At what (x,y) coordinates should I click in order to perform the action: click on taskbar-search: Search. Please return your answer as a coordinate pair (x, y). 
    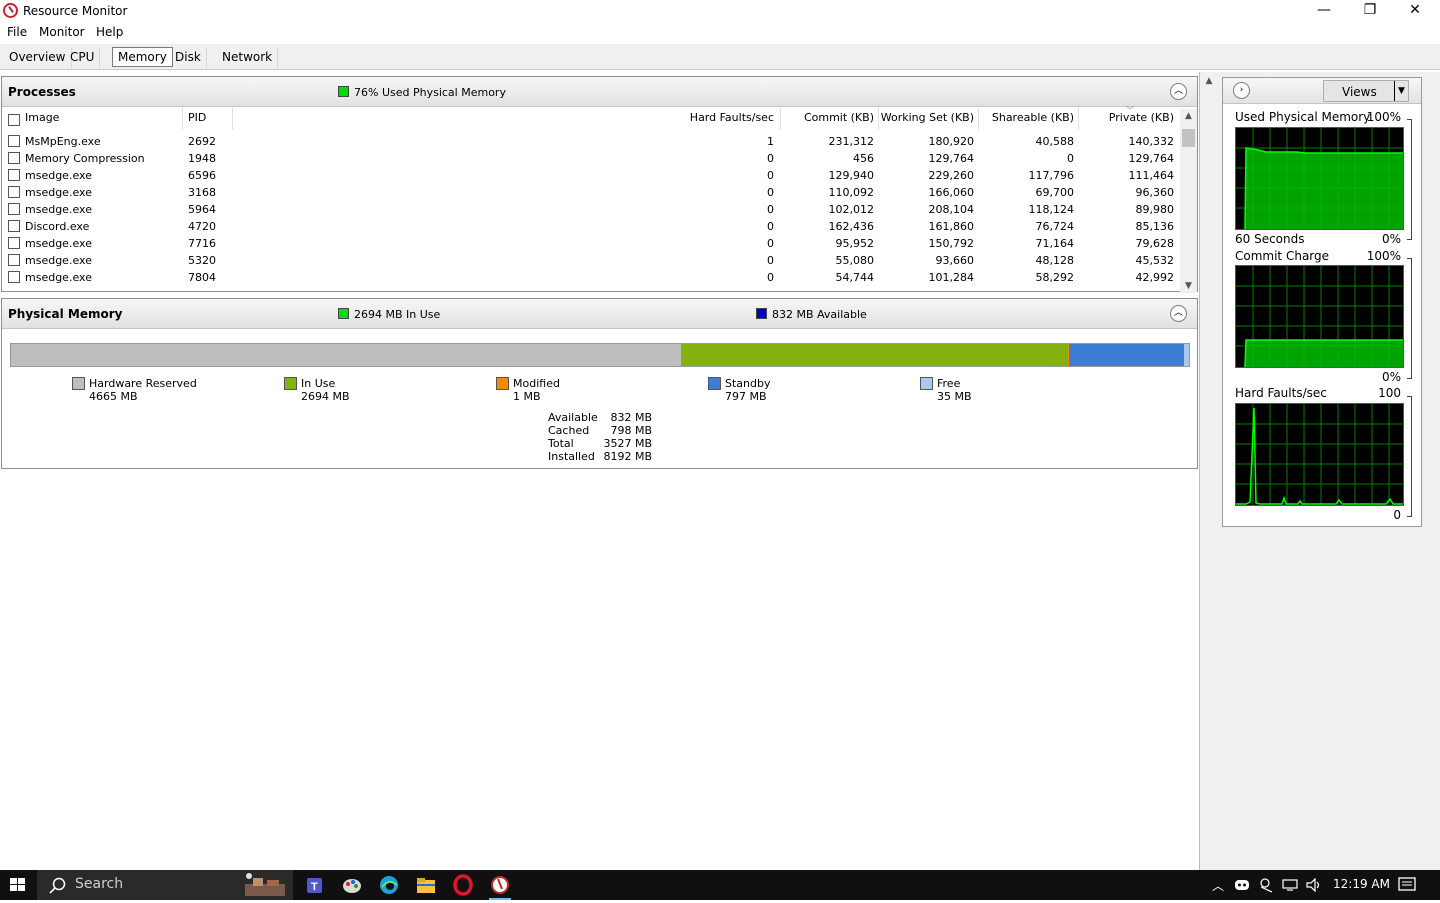
    Looking at the image, I should click on (165, 885).